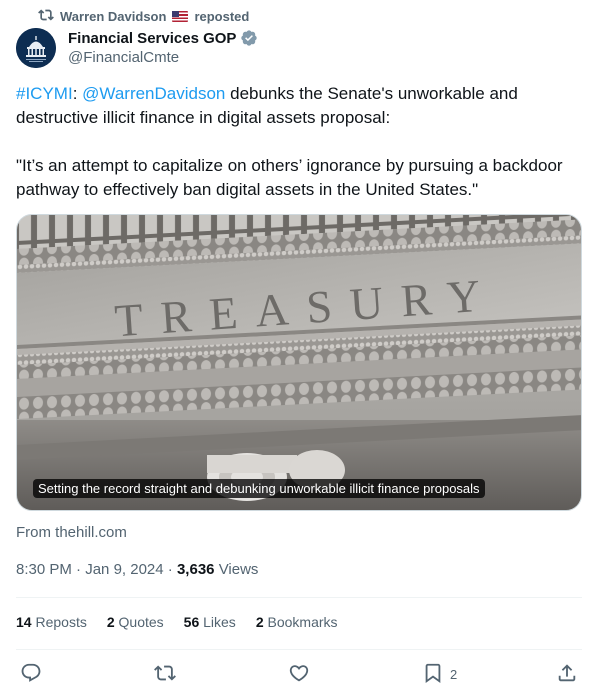 Image resolution: width=598 pixels, height=698 pixels. What do you see at coordinates (238, 569) in the screenshot?
I see `views-label: Views` at bounding box center [238, 569].